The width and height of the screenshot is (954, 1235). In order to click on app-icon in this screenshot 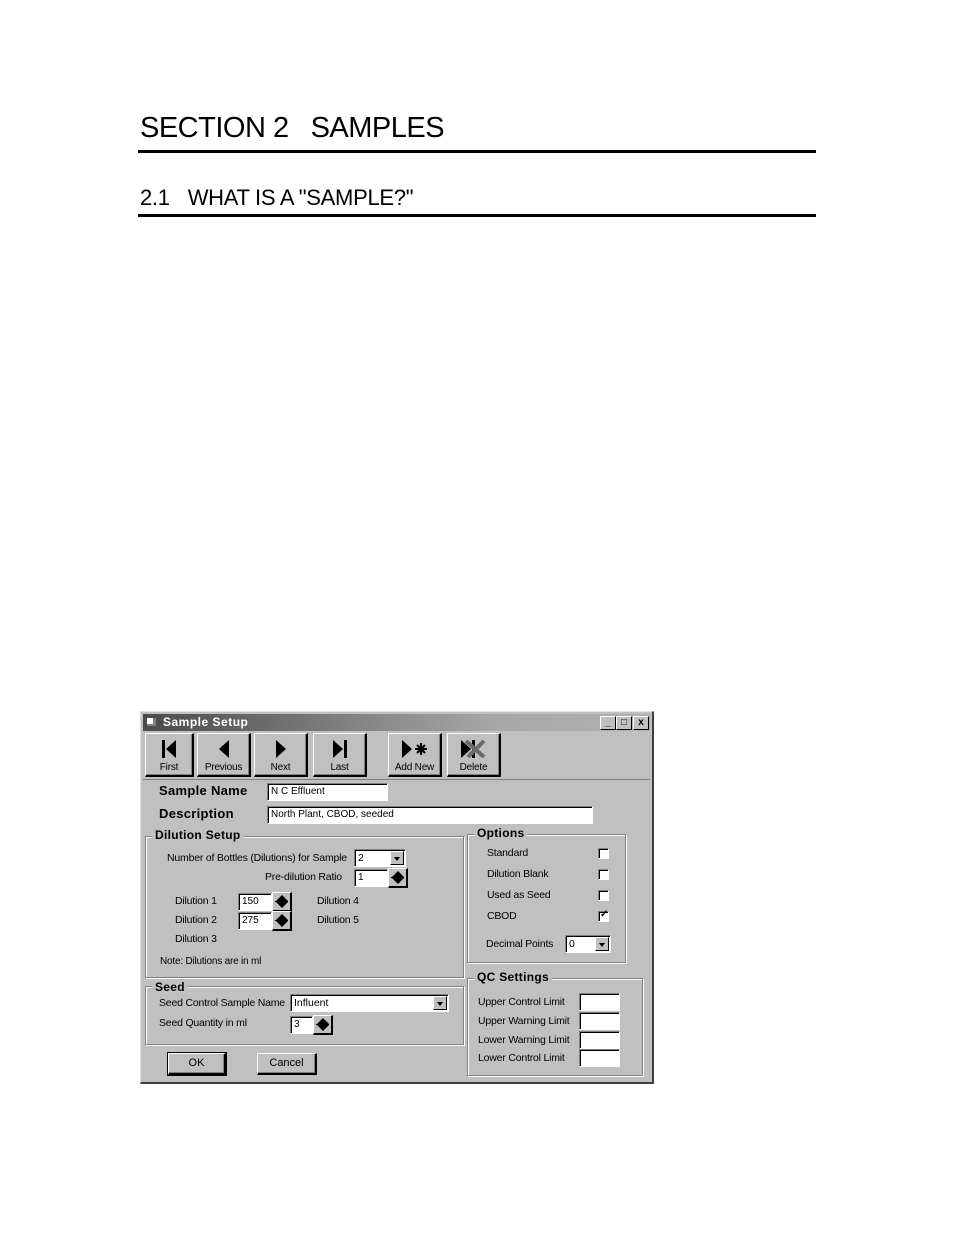, I will do `click(151, 722)`.